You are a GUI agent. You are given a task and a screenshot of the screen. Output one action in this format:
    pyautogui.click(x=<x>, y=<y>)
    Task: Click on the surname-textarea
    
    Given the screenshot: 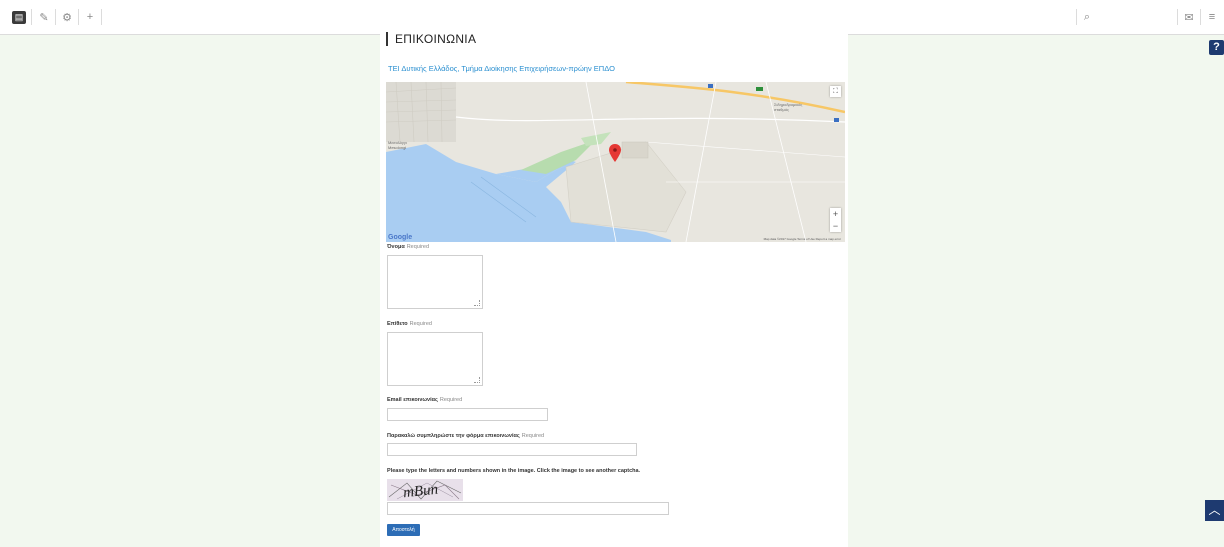 What is the action you would take?
    pyautogui.click(x=435, y=359)
    